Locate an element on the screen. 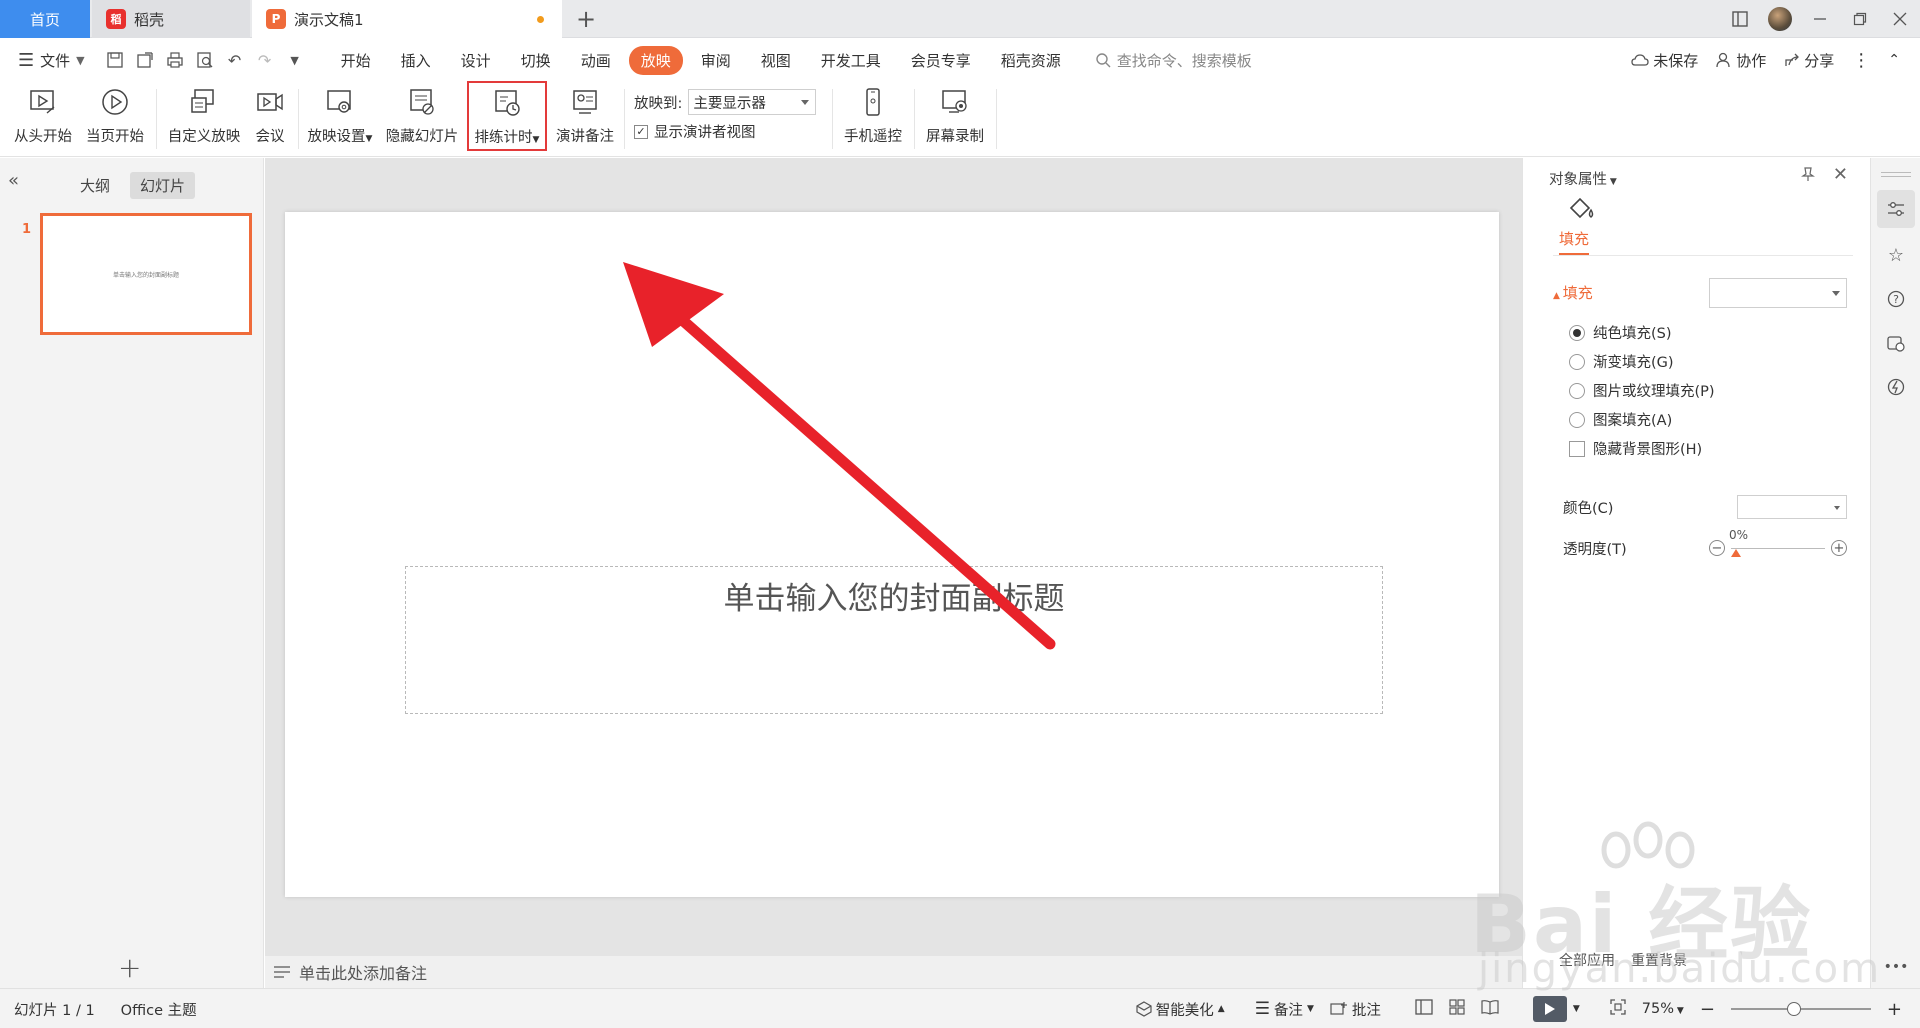 This screenshot has width=1920, height=1028. reset-background-button: 重置背景 is located at coordinates (1659, 960).